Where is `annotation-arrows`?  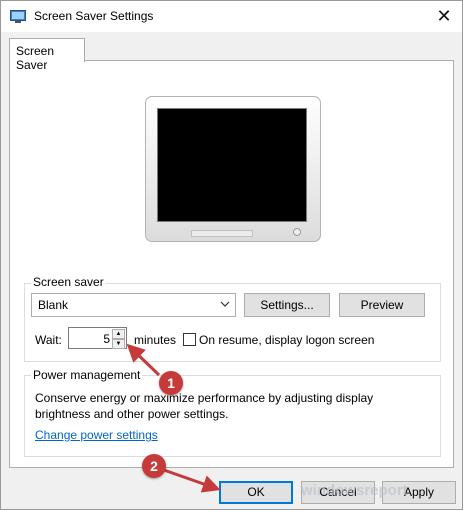
annotation-arrows is located at coordinates (173, 418).